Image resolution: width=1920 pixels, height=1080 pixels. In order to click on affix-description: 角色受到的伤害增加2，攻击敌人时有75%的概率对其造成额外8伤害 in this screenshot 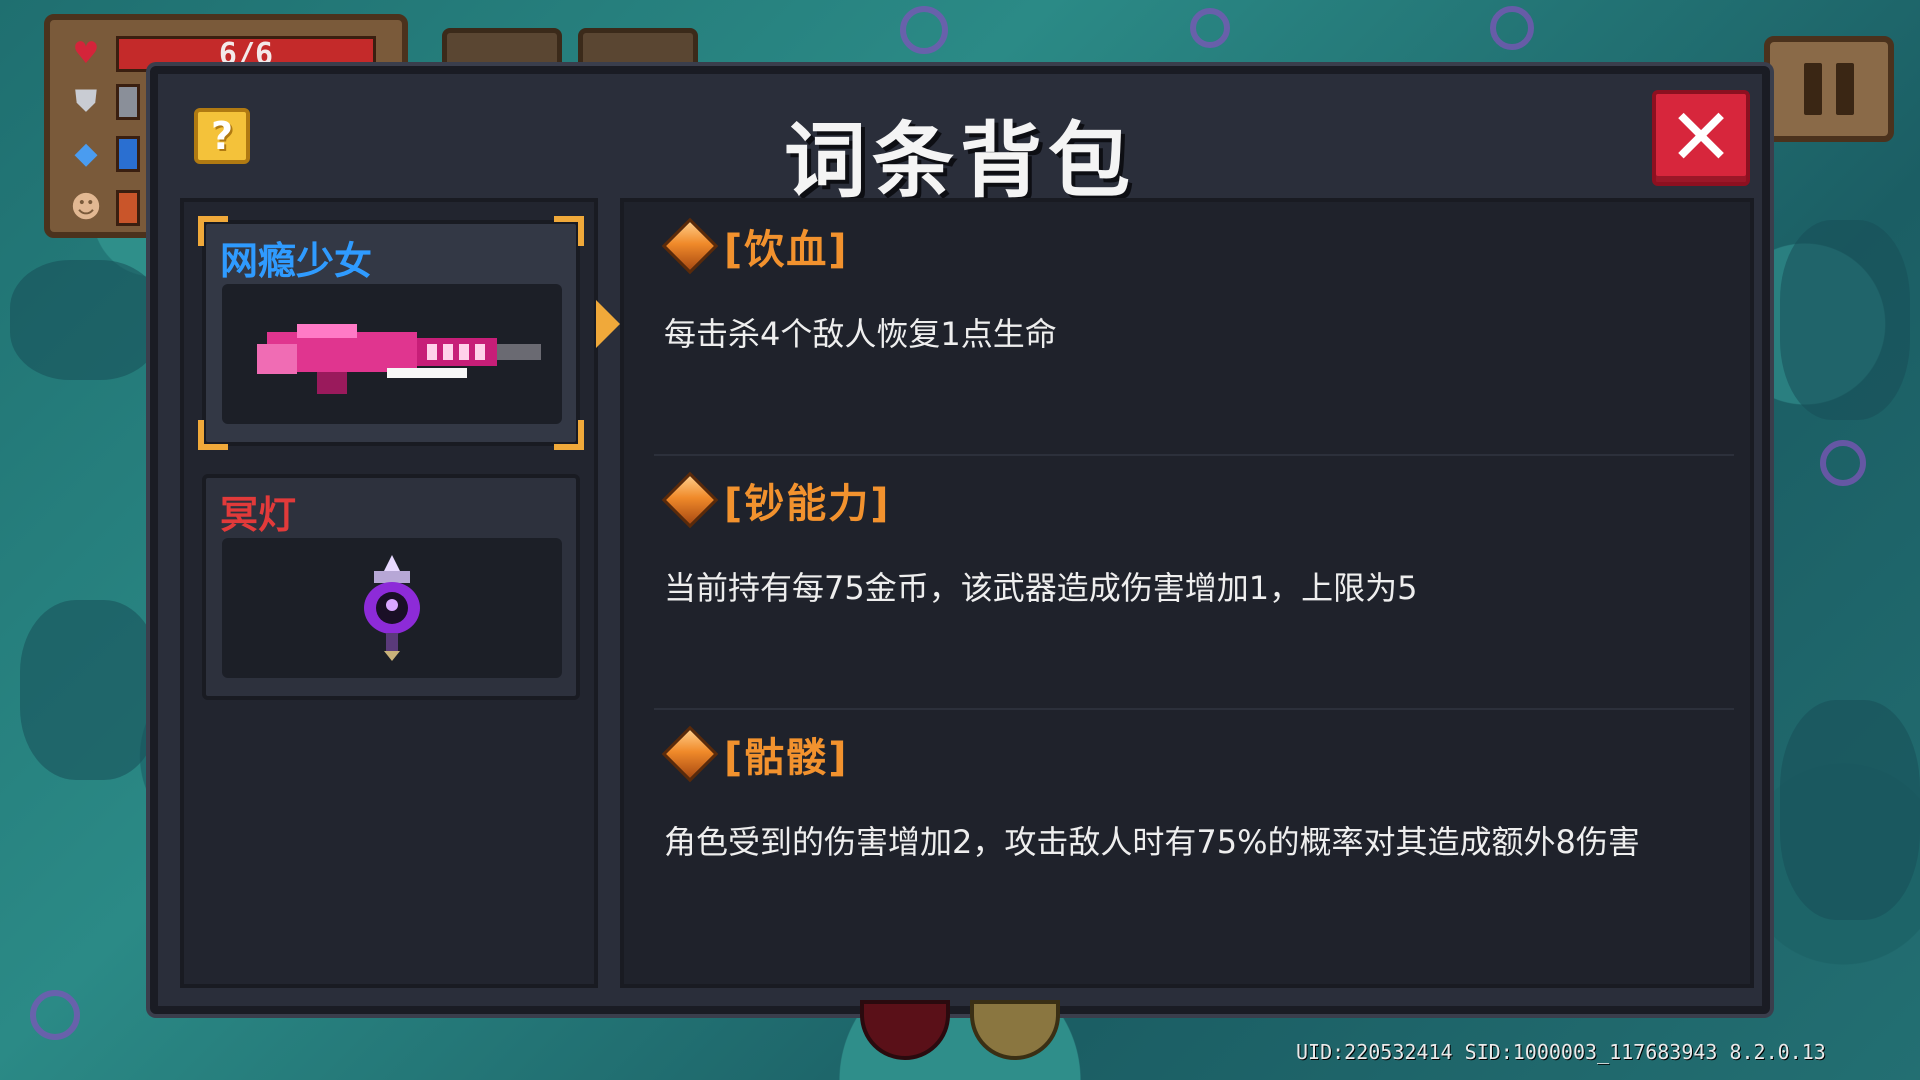, I will do `click(1152, 842)`.